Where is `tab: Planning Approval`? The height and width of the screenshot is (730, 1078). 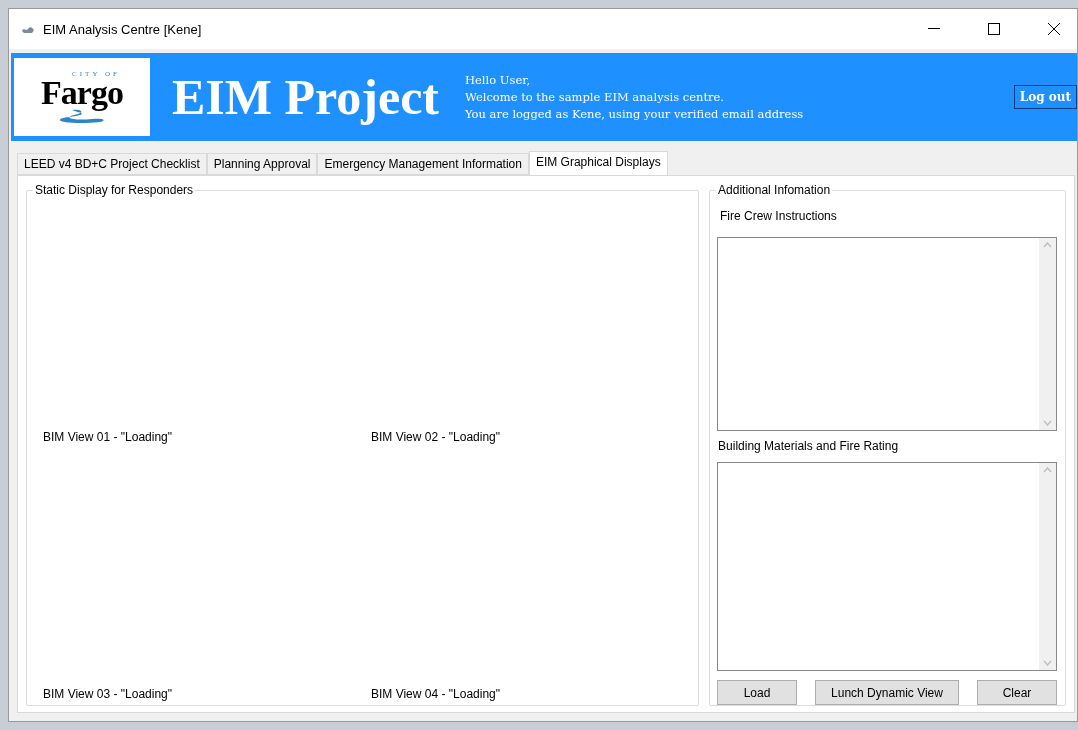 tab: Planning Approval is located at coordinates (262, 164).